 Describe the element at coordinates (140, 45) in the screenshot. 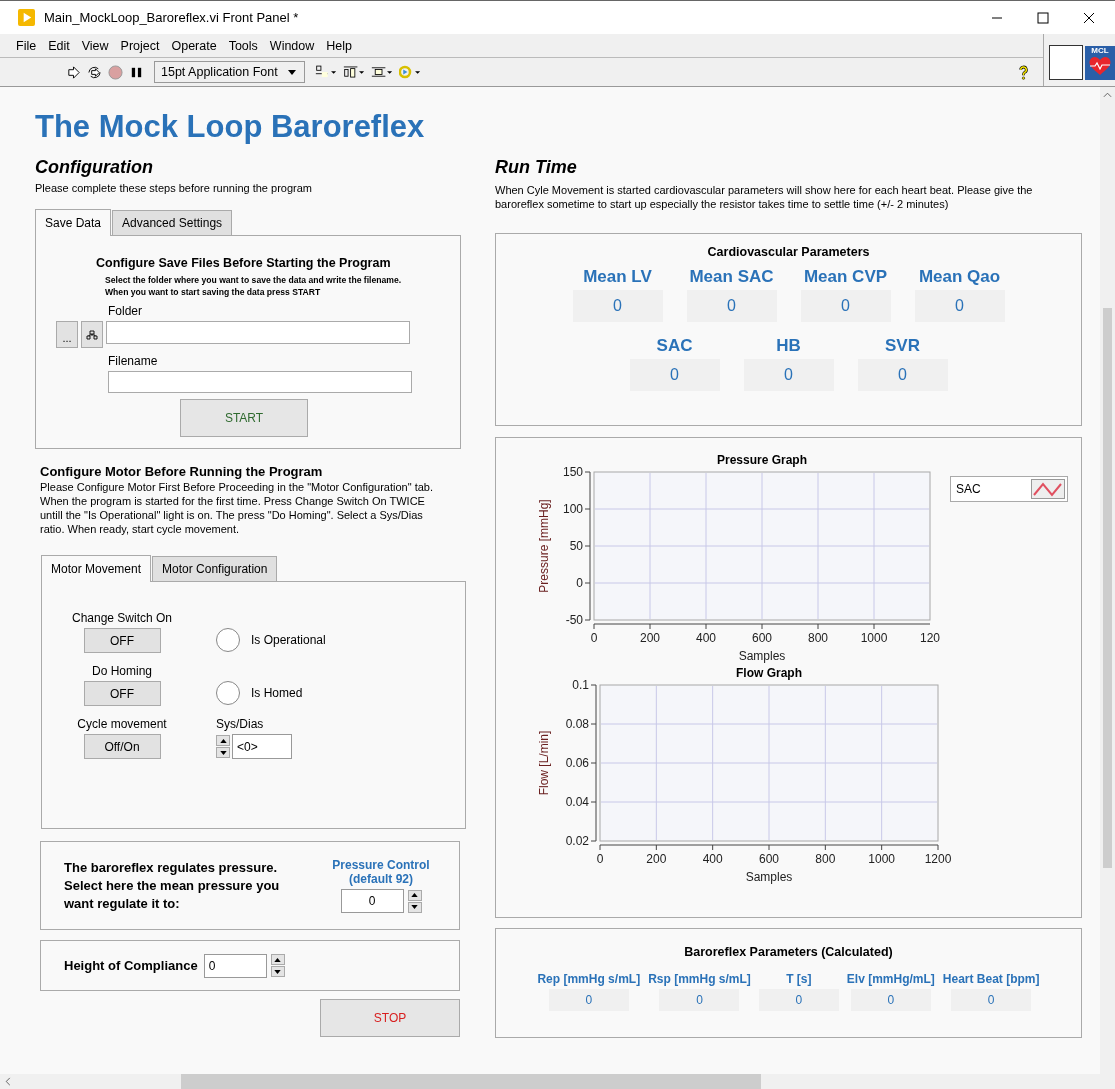

I see `menu-item: Project` at that location.